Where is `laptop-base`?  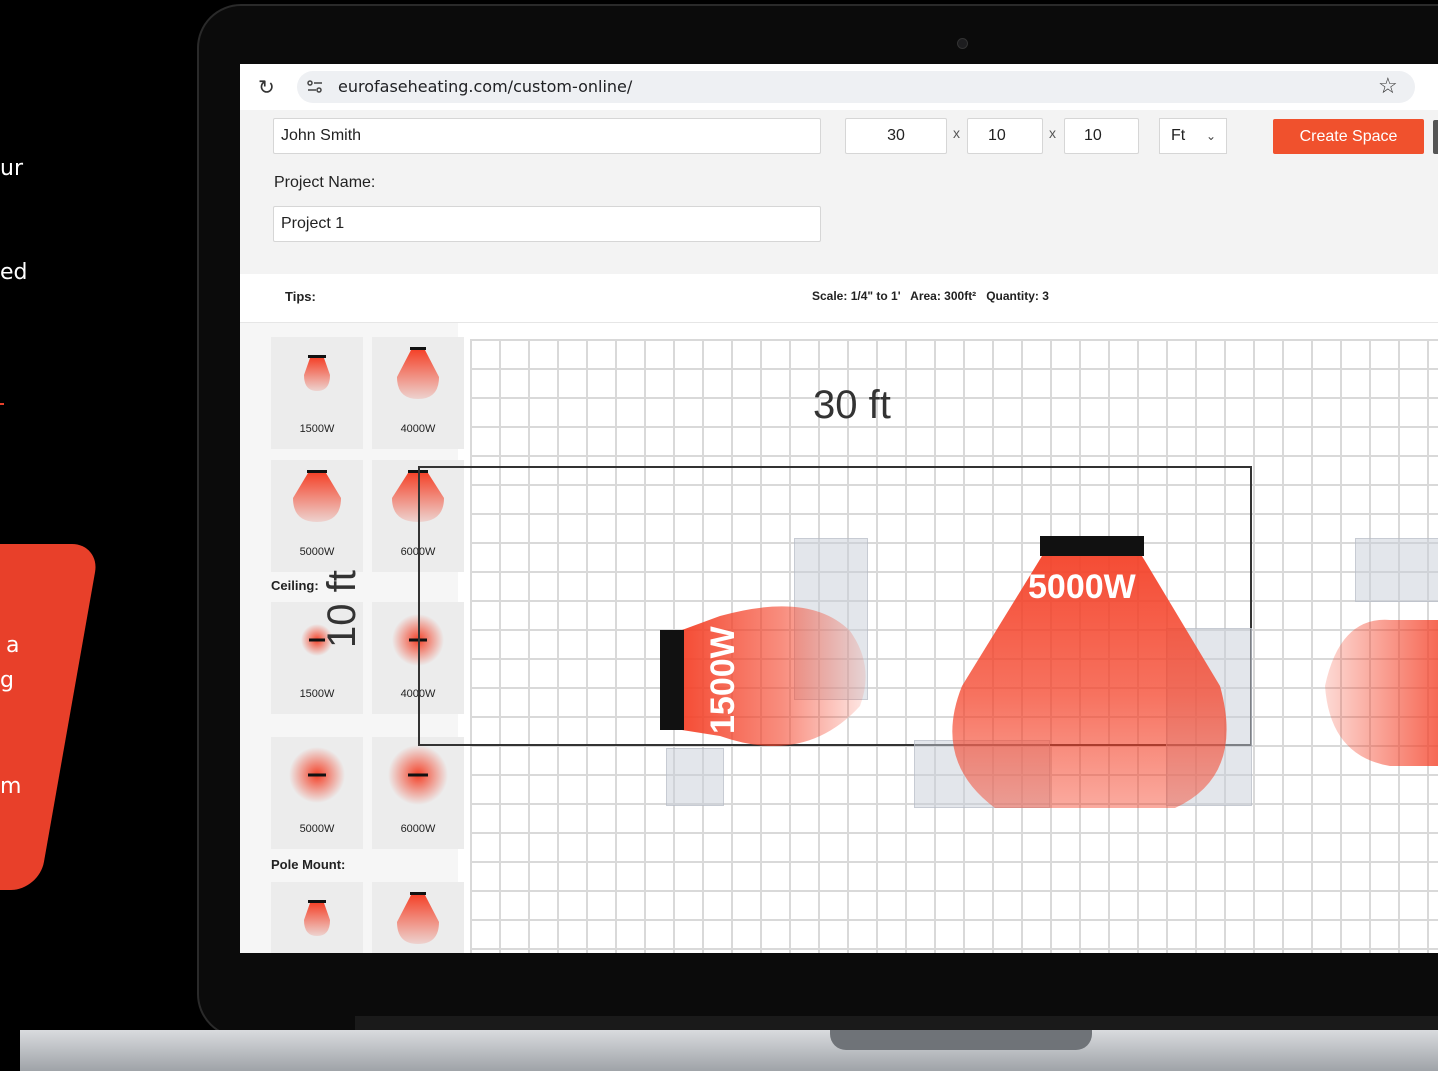
laptop-base is located at coordinates (729, 1050).